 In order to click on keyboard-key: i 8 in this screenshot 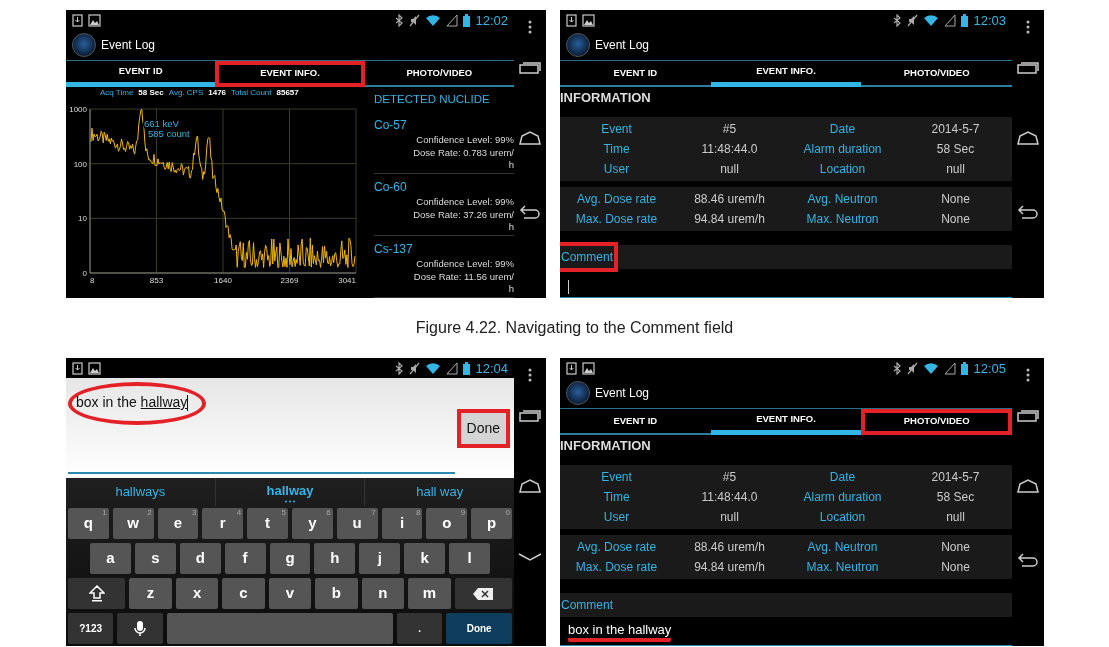, I will do `click(402, 523)`.